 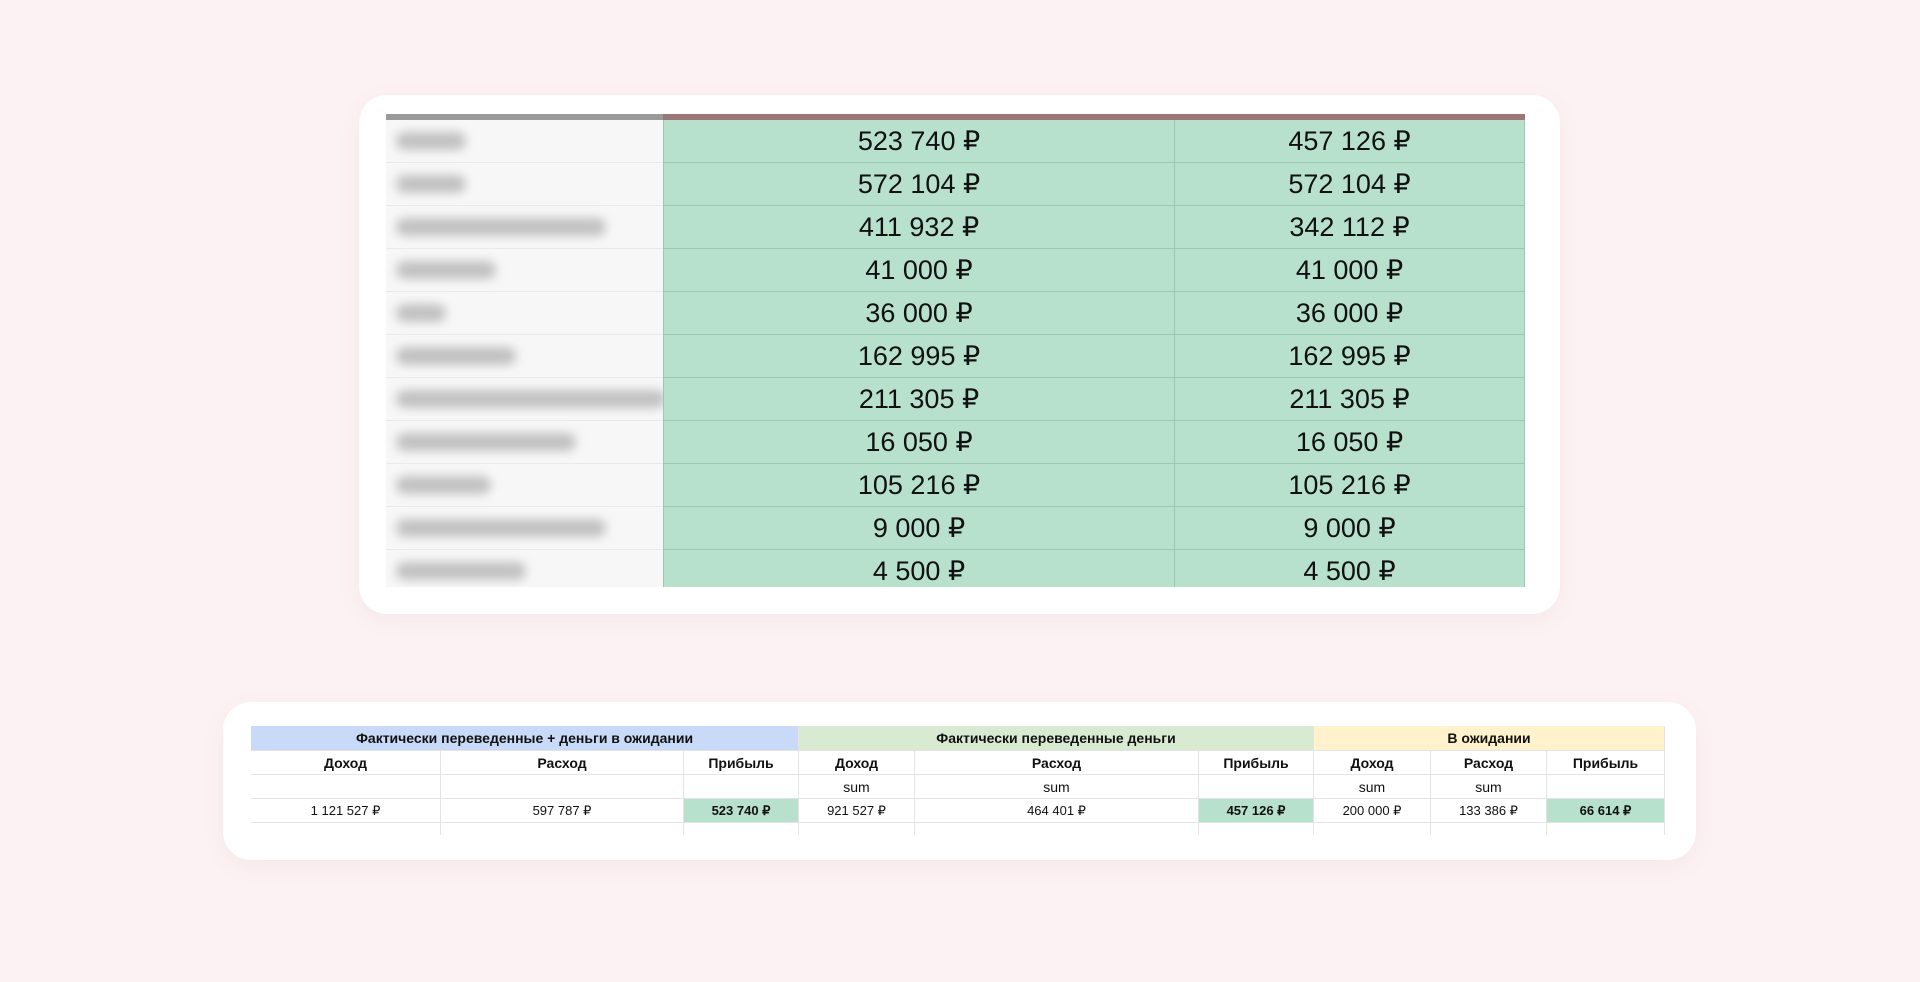 I want to click on table-row: 162 995 ₽162 995 ₽, so click(x=955, y=356).